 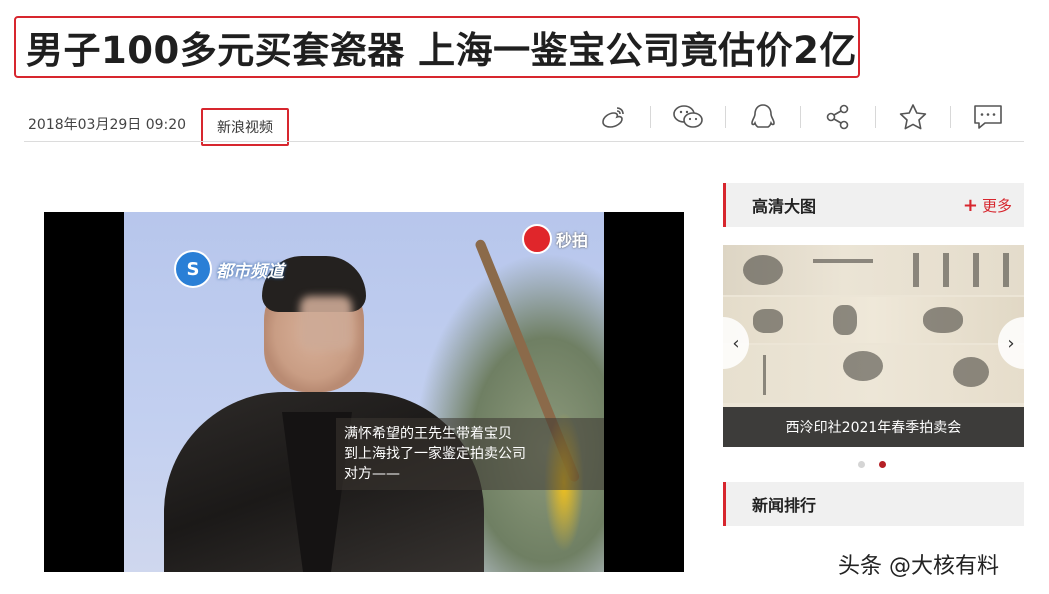 I want to click on miaopai-logo-text: 秒拍, so click(x=571, y=240).